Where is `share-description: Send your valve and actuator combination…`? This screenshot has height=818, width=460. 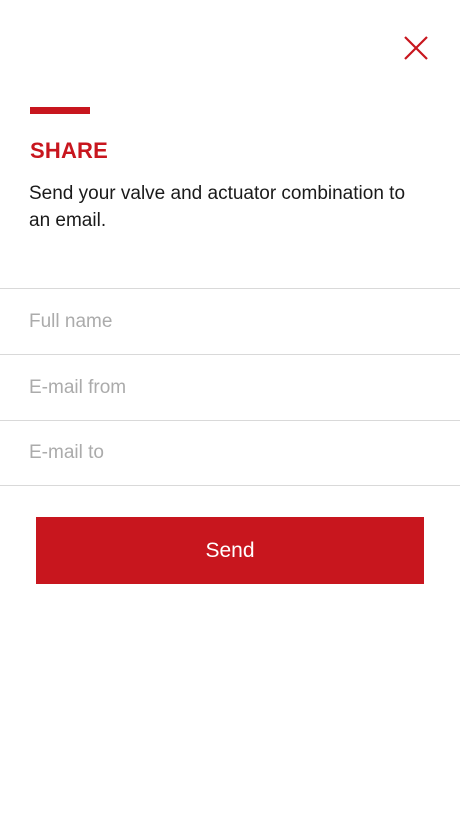 share-description: Send your valve and actuator combination… is located at coordinates (217, 207).